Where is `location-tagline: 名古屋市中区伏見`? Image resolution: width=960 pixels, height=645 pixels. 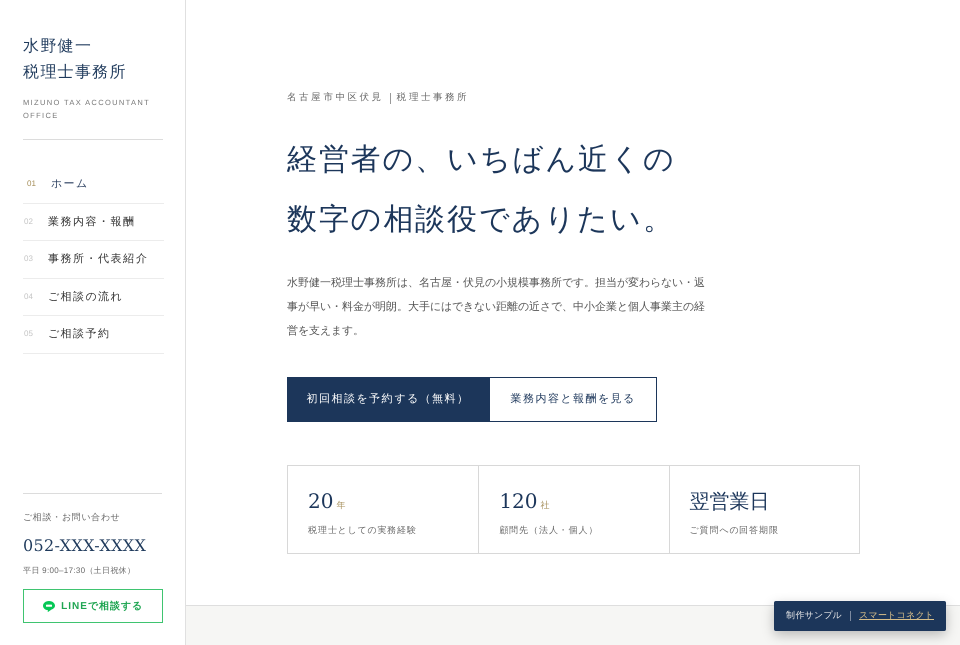
location-tagline: 名古屋市中区伏見 is located at coordinates (335, 98).